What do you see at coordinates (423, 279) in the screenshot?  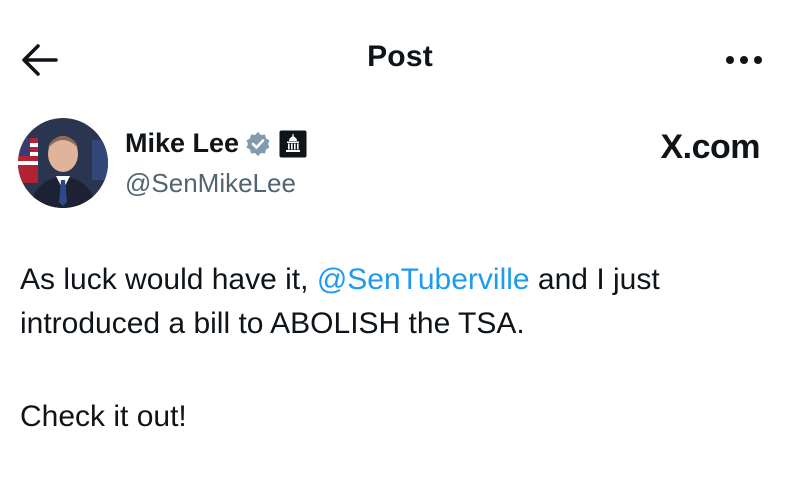 I see `mention-link: @SenTuberville` at bounding box center [423, 279].